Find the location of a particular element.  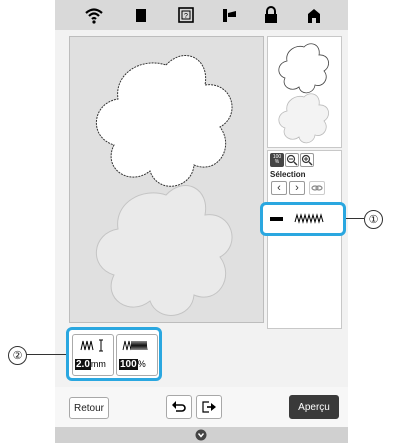

stitch-width-value: 2.0 is located at coordinates (83, 364).